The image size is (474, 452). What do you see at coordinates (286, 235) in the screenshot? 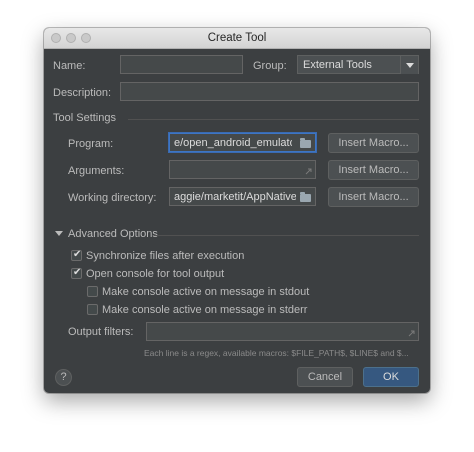
I see `advanced-options-separator` at bounding box center [286, 235].